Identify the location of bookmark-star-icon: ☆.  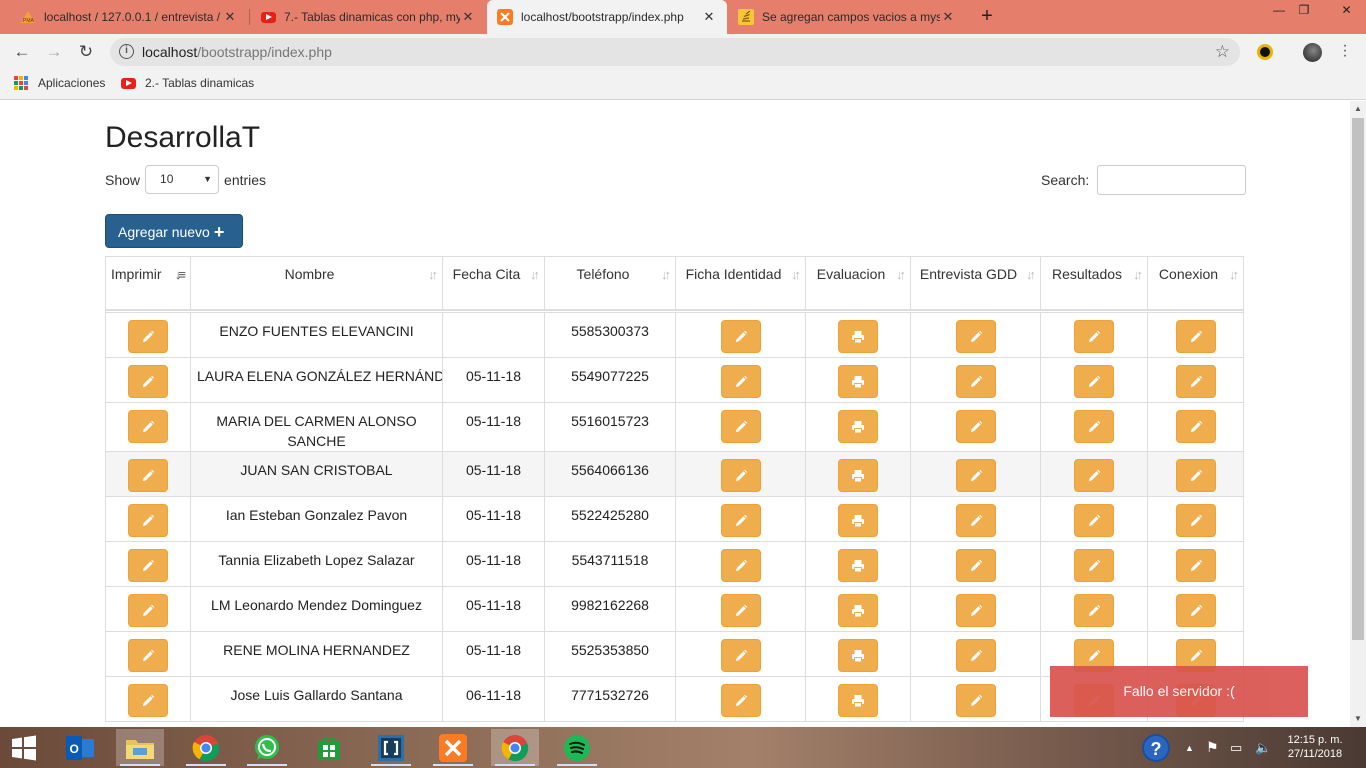
(1222, 52).